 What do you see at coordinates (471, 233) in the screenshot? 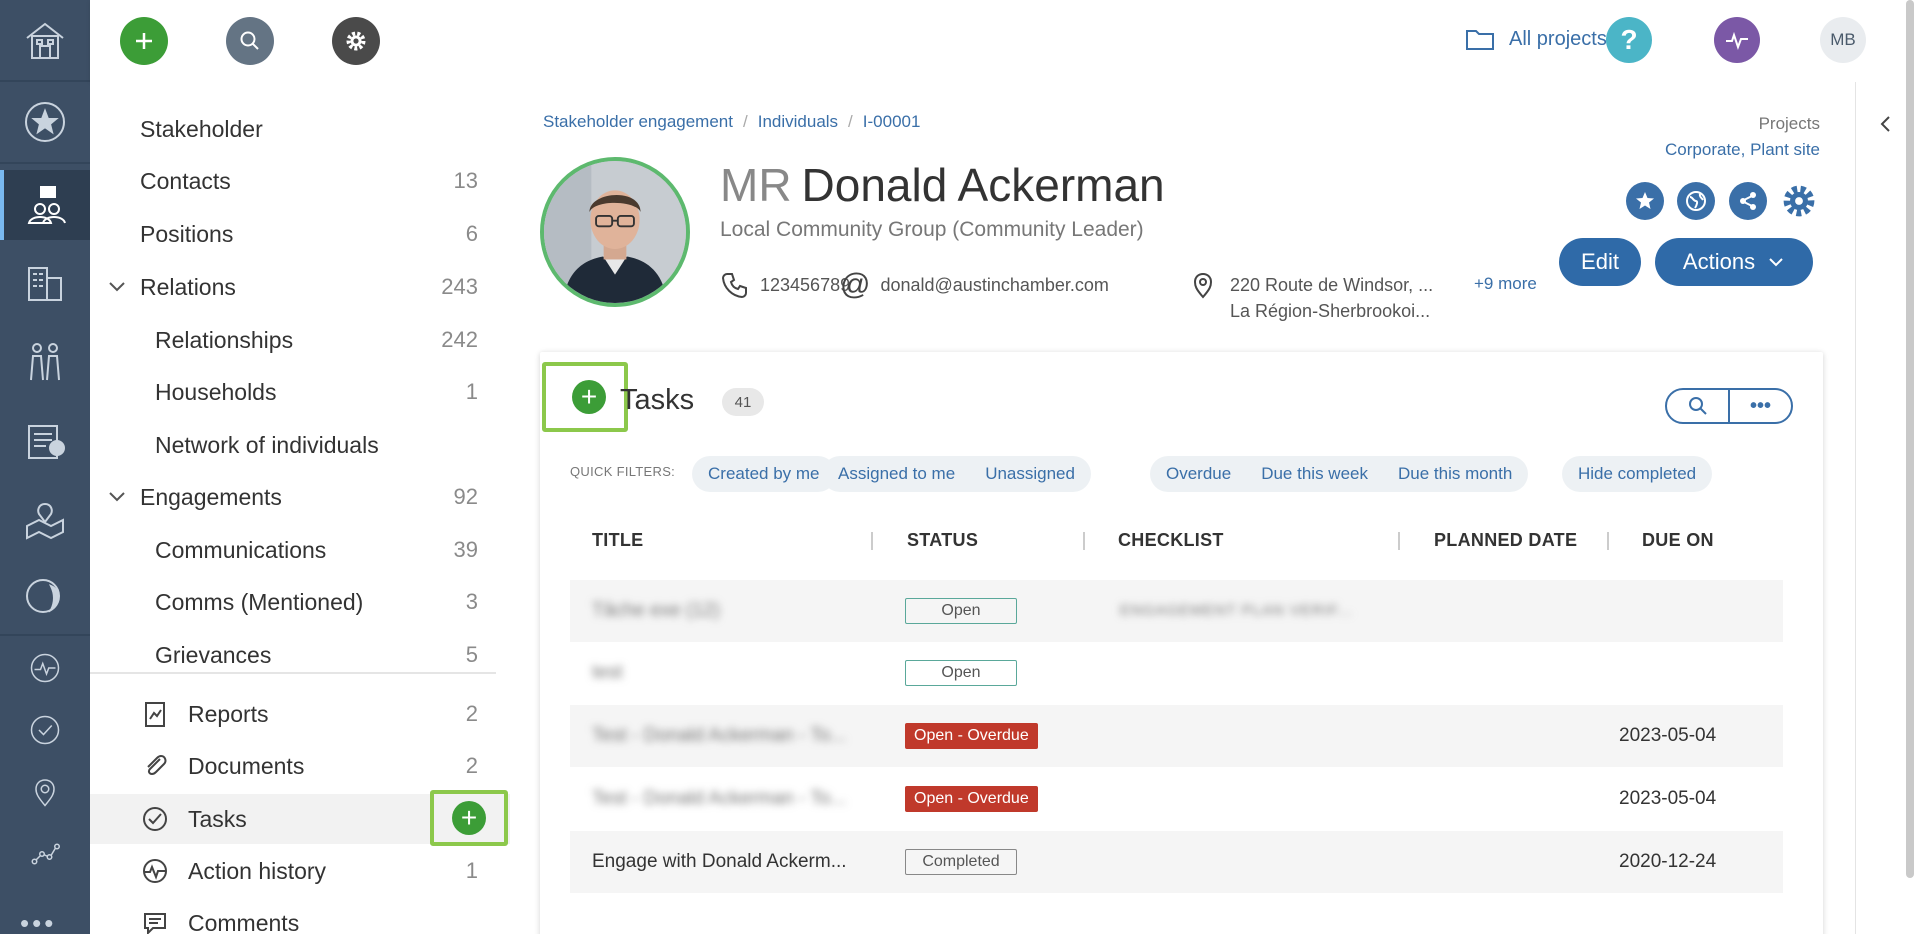
I see `nav-item-count: 6` at bounding box center [471, 233].